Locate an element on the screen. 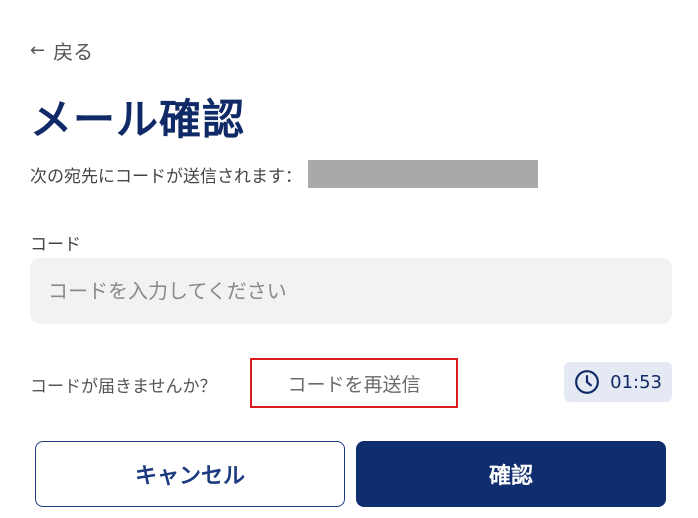  resend-row: コードが届きませんか？ コードを再送信 01:53 is located at coordinates (351, 383).